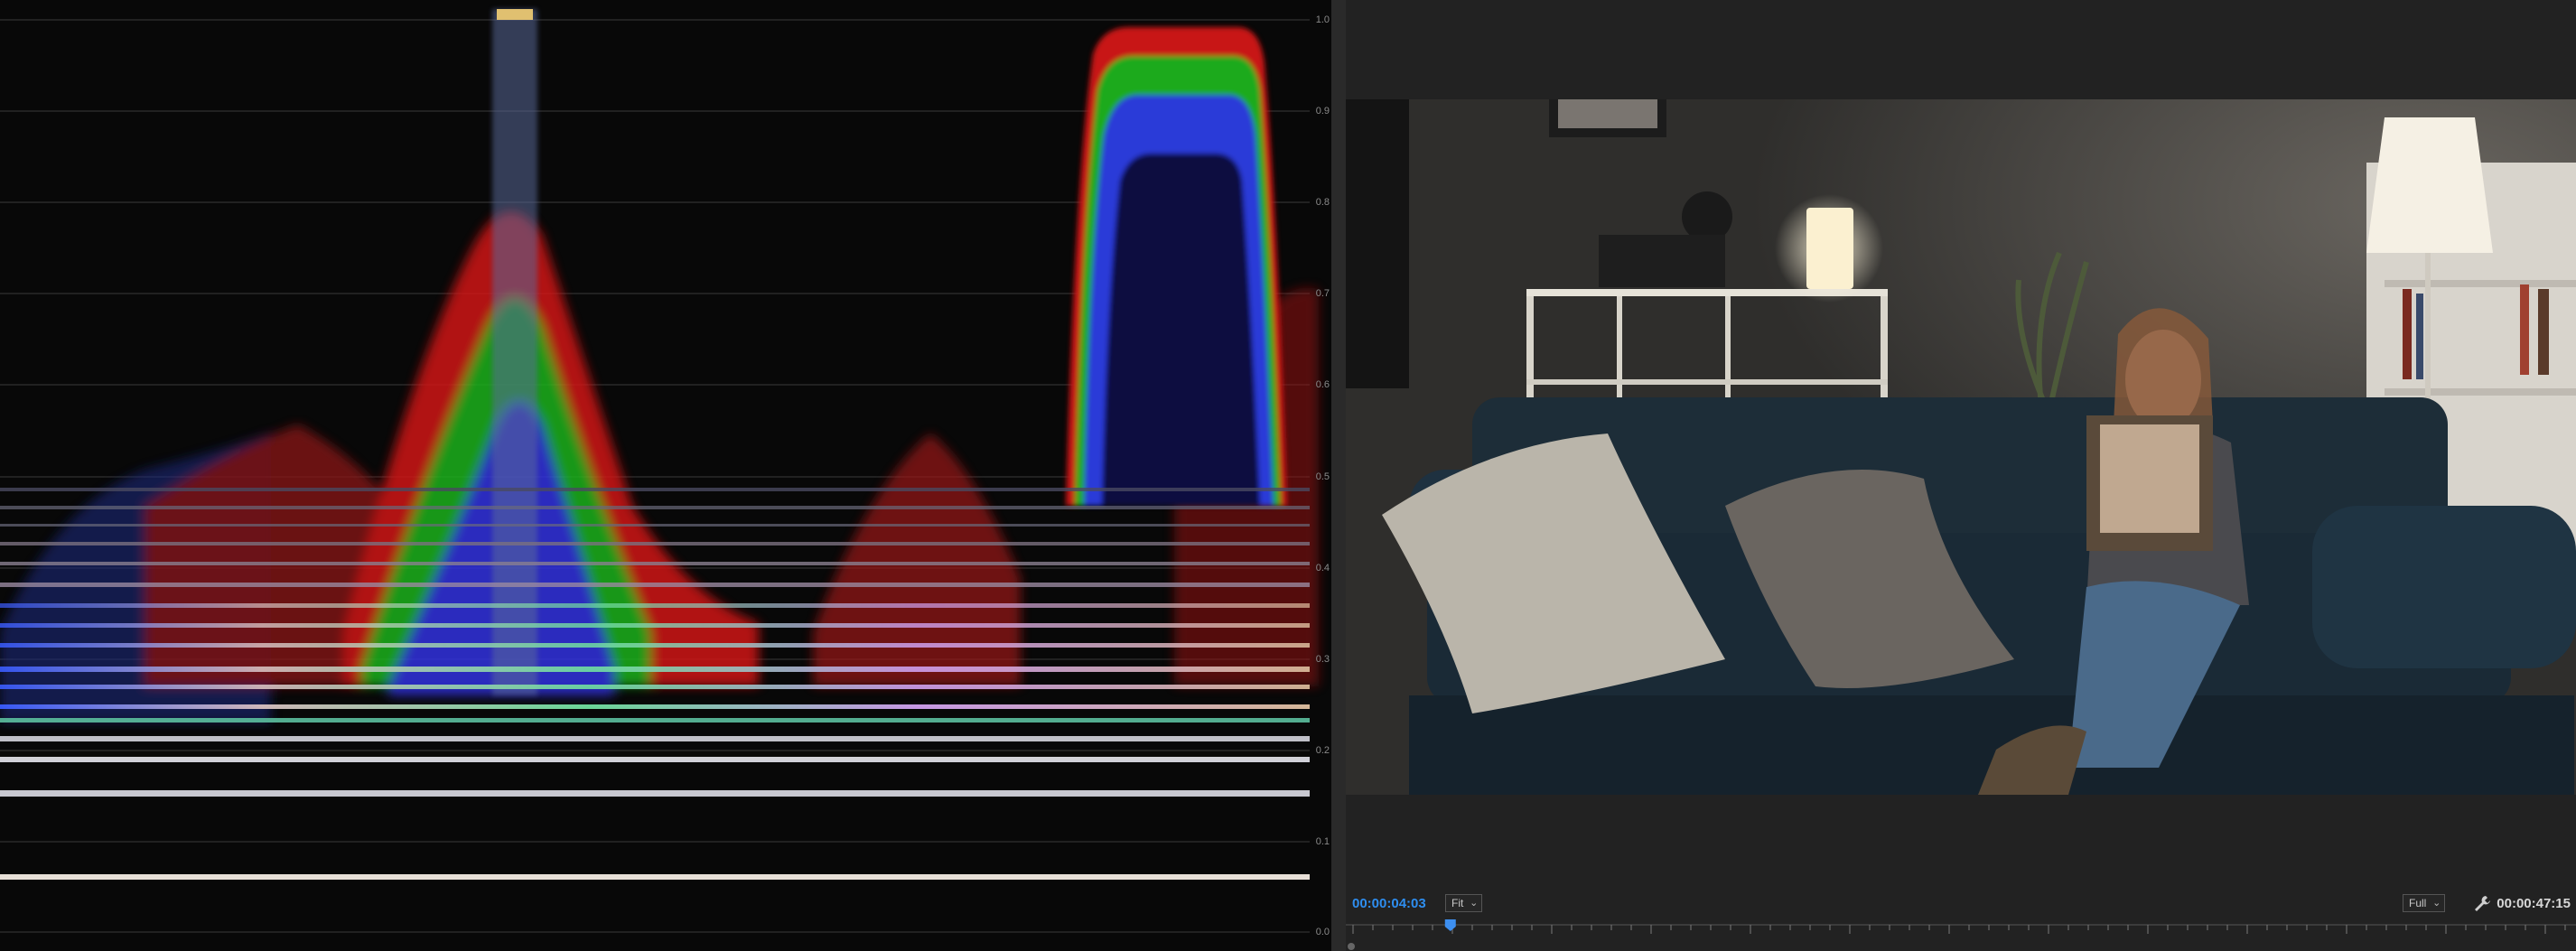 This screenshot has width=2576, height=951. I want to click on scale-label-0-8: 0.8, so click(1322, 203).